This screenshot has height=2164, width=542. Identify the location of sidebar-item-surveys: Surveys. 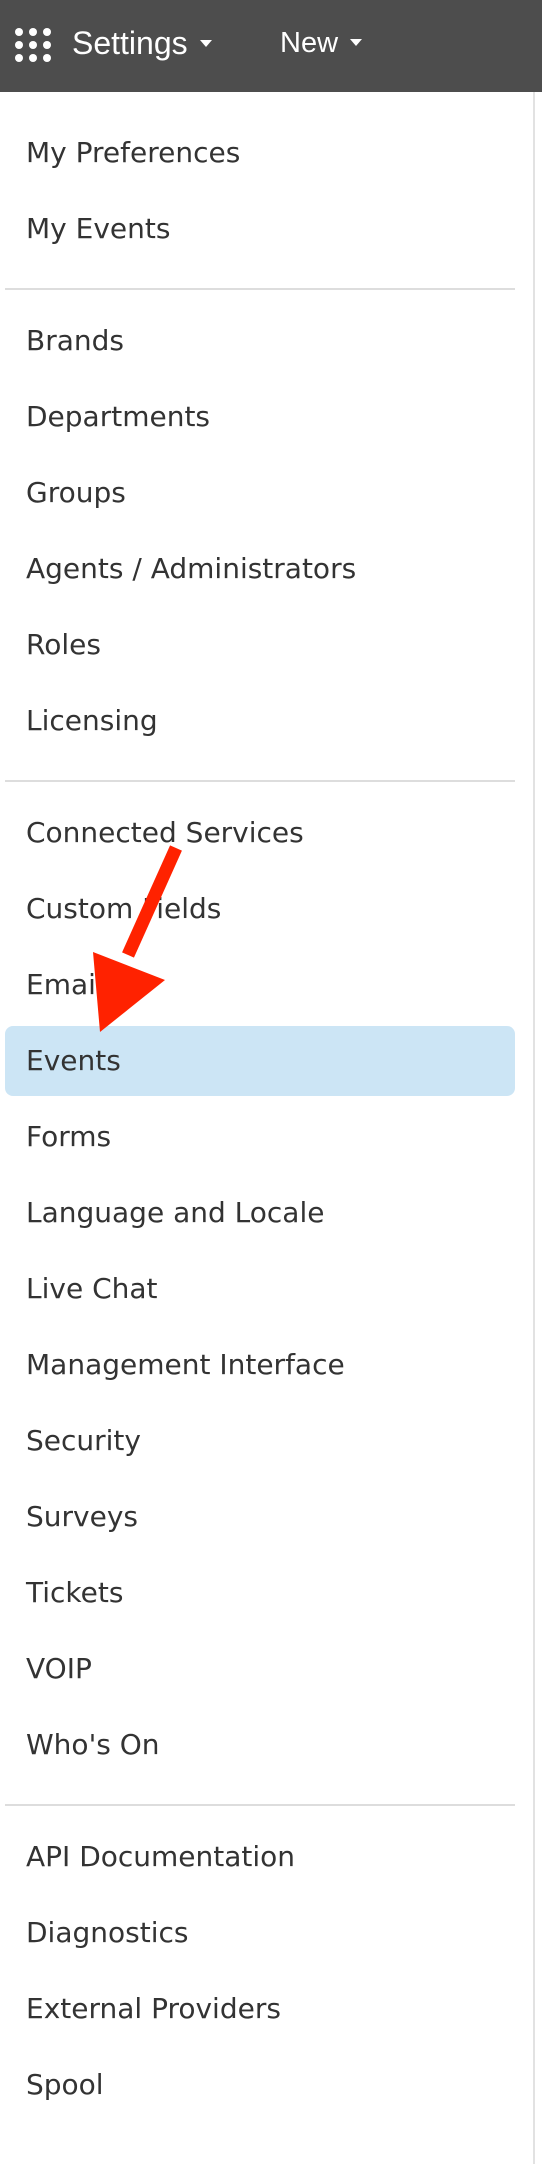
(260, 1517).